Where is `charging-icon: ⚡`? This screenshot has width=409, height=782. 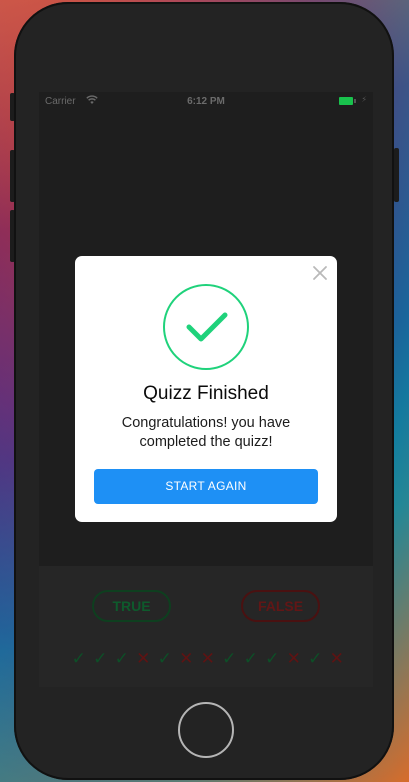
charging-icon: ⚡ is located at coordinates (364, 99).